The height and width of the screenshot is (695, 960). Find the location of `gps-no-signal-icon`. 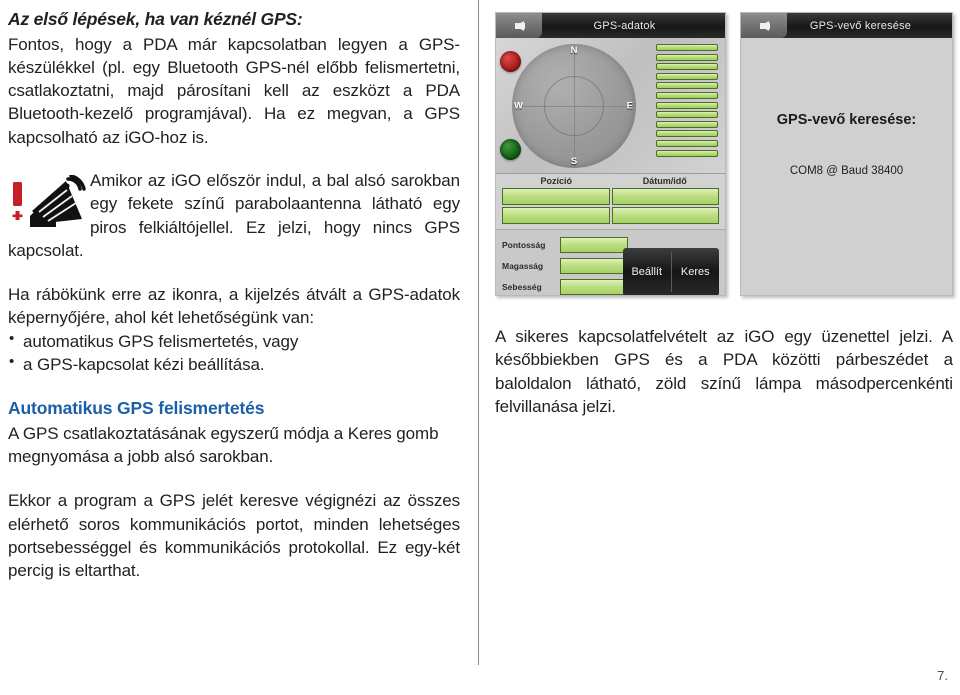

gps-no-signal-icon is located at coordinates (49, 201).